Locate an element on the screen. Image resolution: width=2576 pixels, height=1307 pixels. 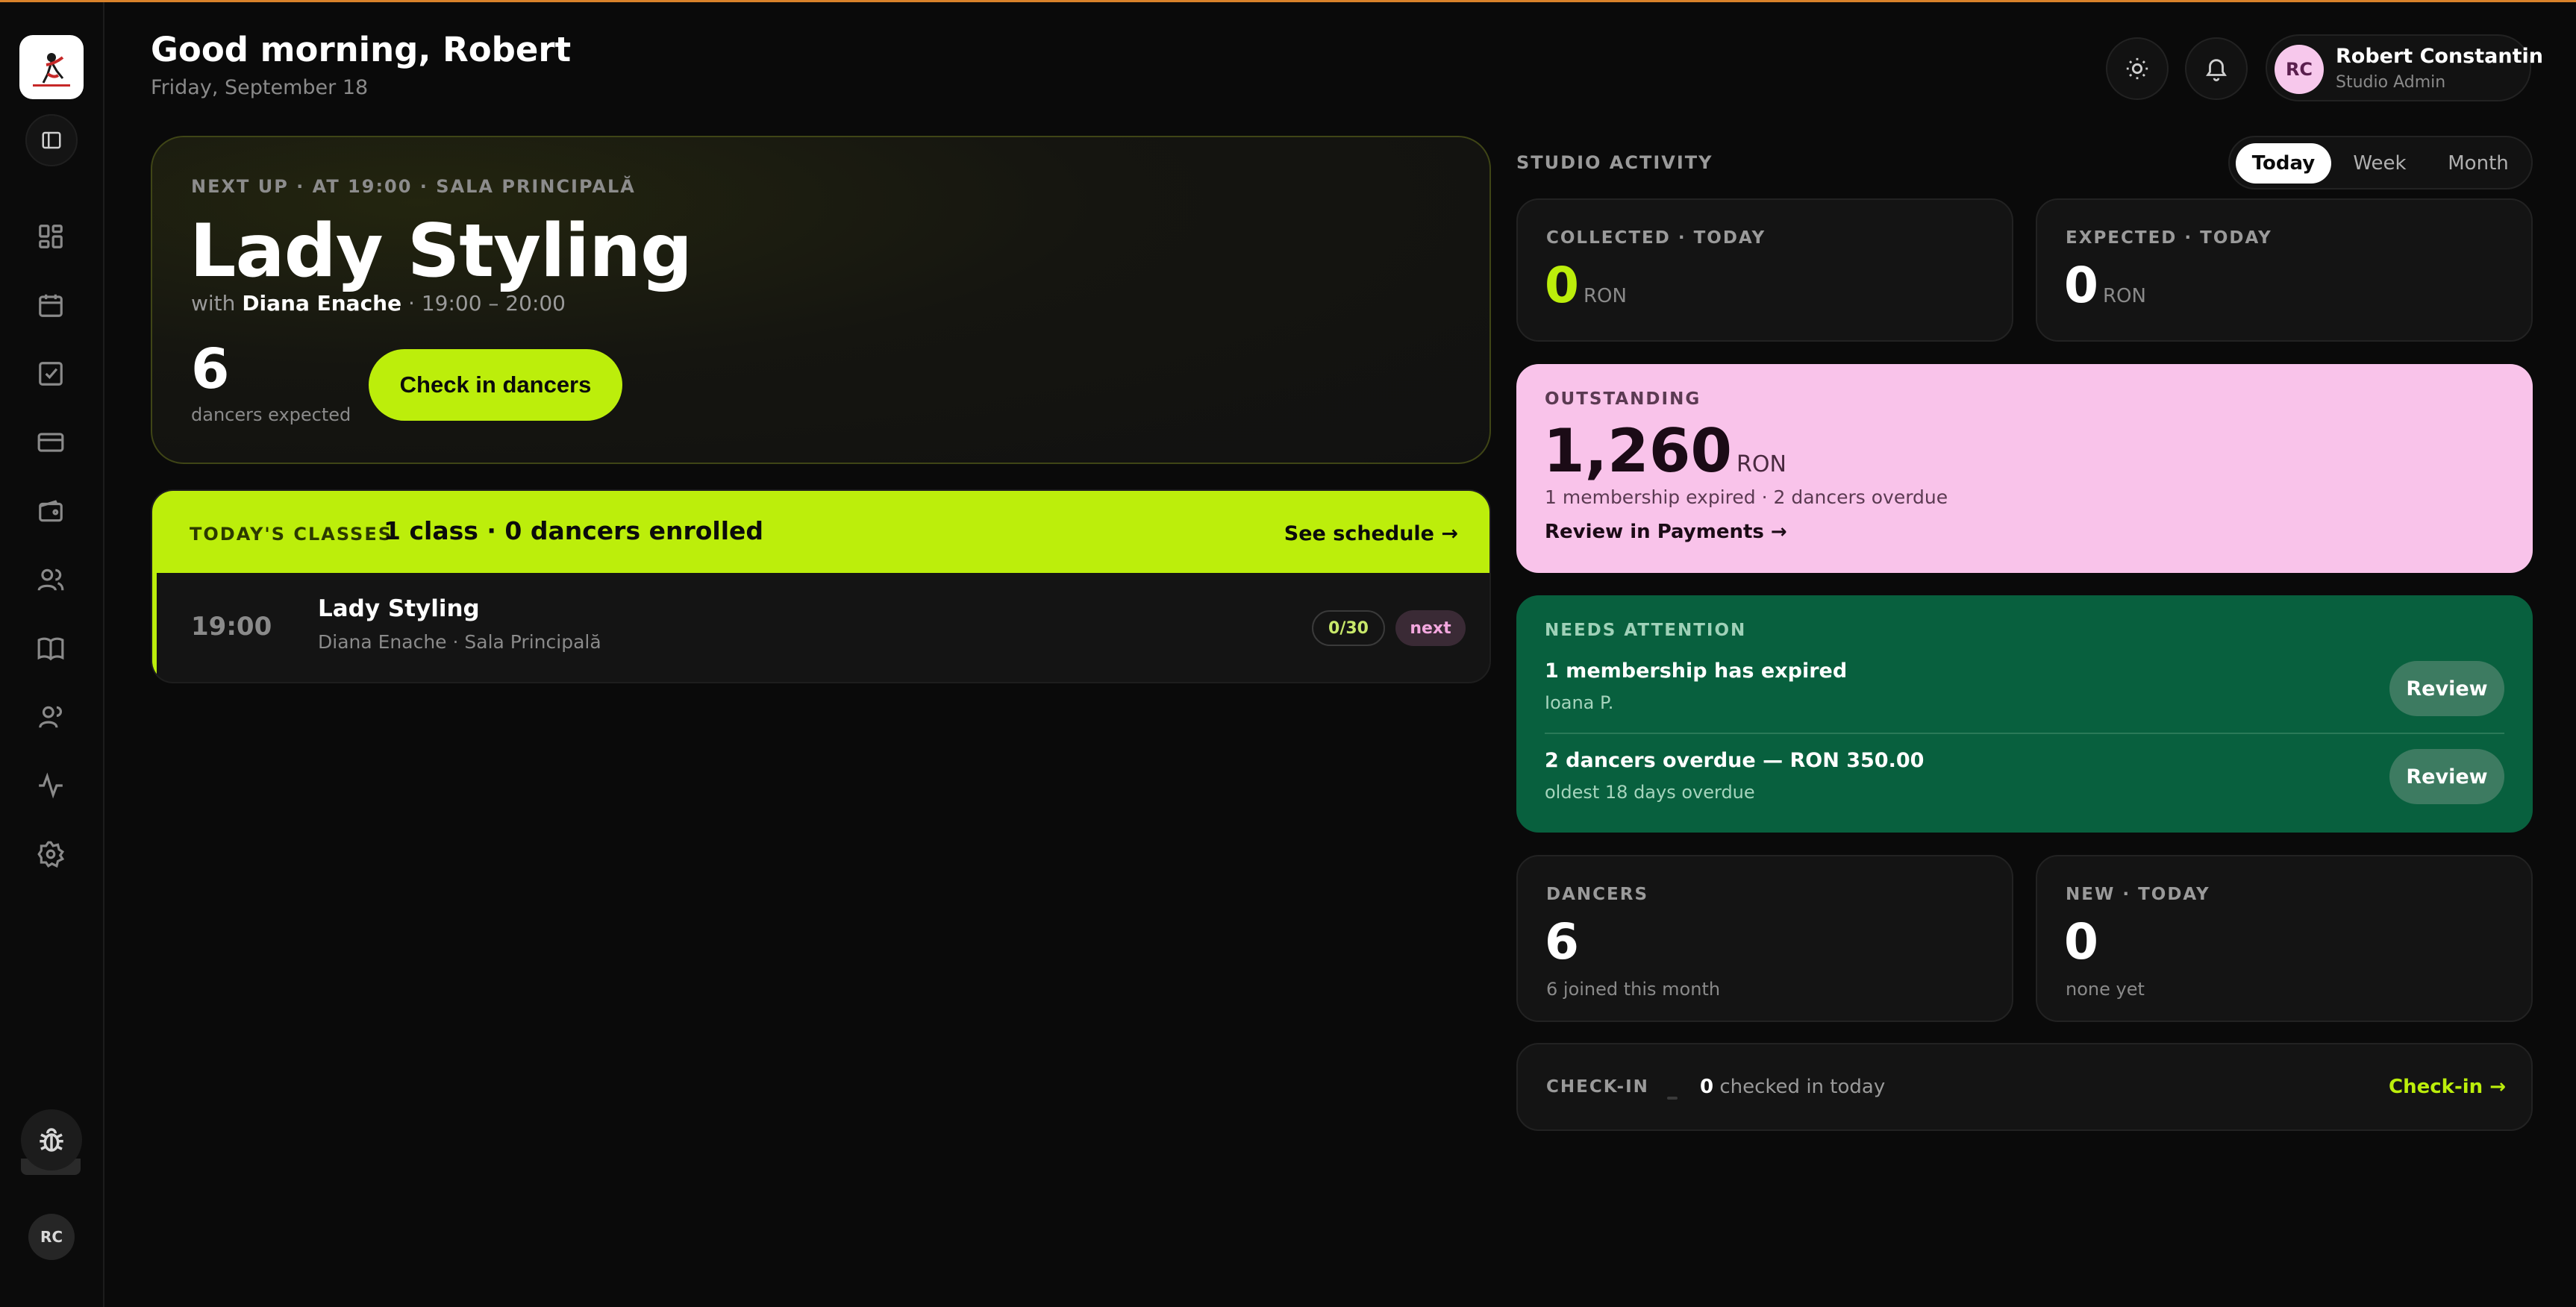
sidebar-item-activity is located at coordinates (51, 785).